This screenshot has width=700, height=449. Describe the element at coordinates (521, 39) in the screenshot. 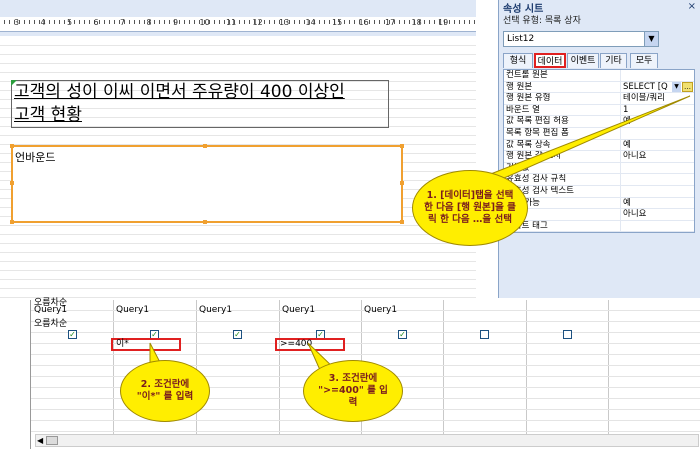

I see `object-selector-value: List12` at that location.